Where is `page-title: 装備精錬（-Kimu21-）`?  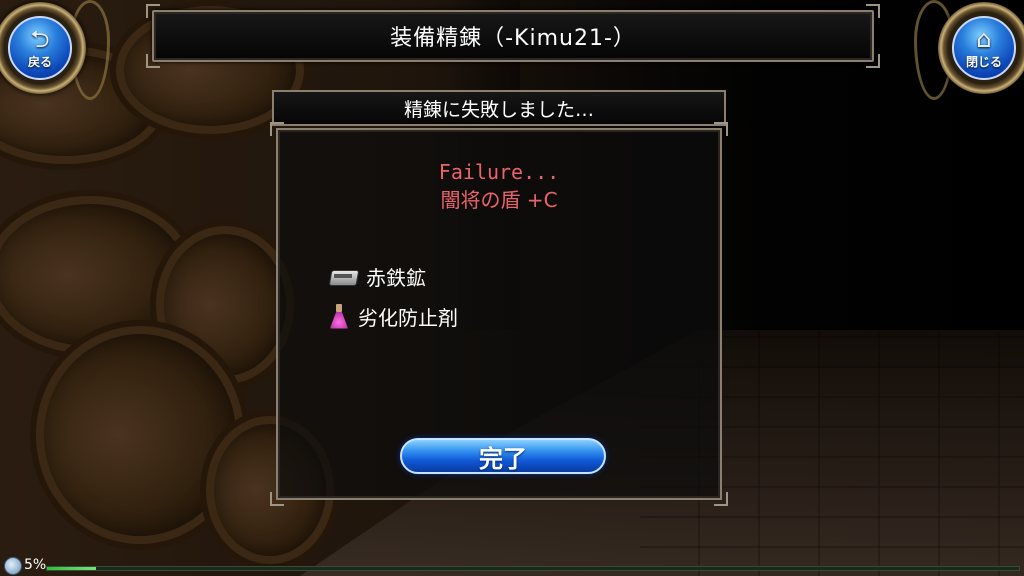 page-title: 装備精錬（-Kimu21-） is located at coordinates (513, 38).